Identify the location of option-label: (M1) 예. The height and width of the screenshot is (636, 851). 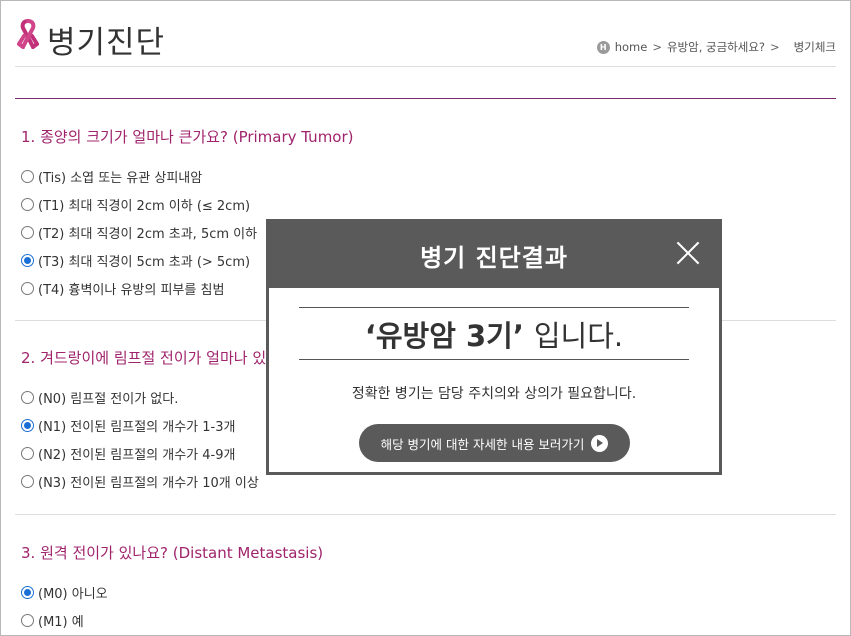
(61, 622).